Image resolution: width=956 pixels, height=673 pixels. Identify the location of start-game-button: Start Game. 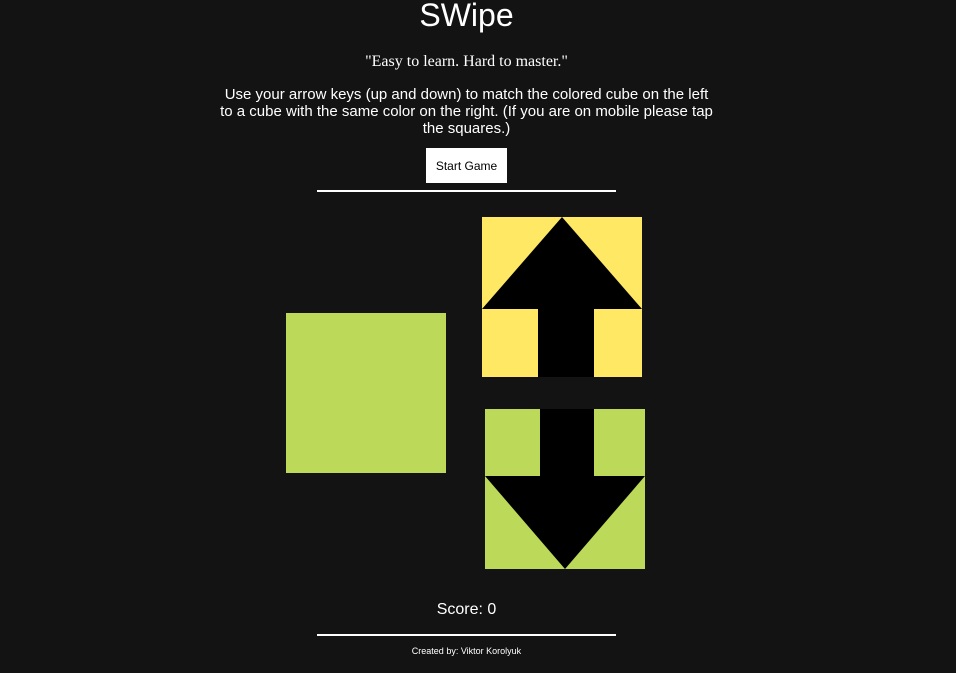
(466, 165).